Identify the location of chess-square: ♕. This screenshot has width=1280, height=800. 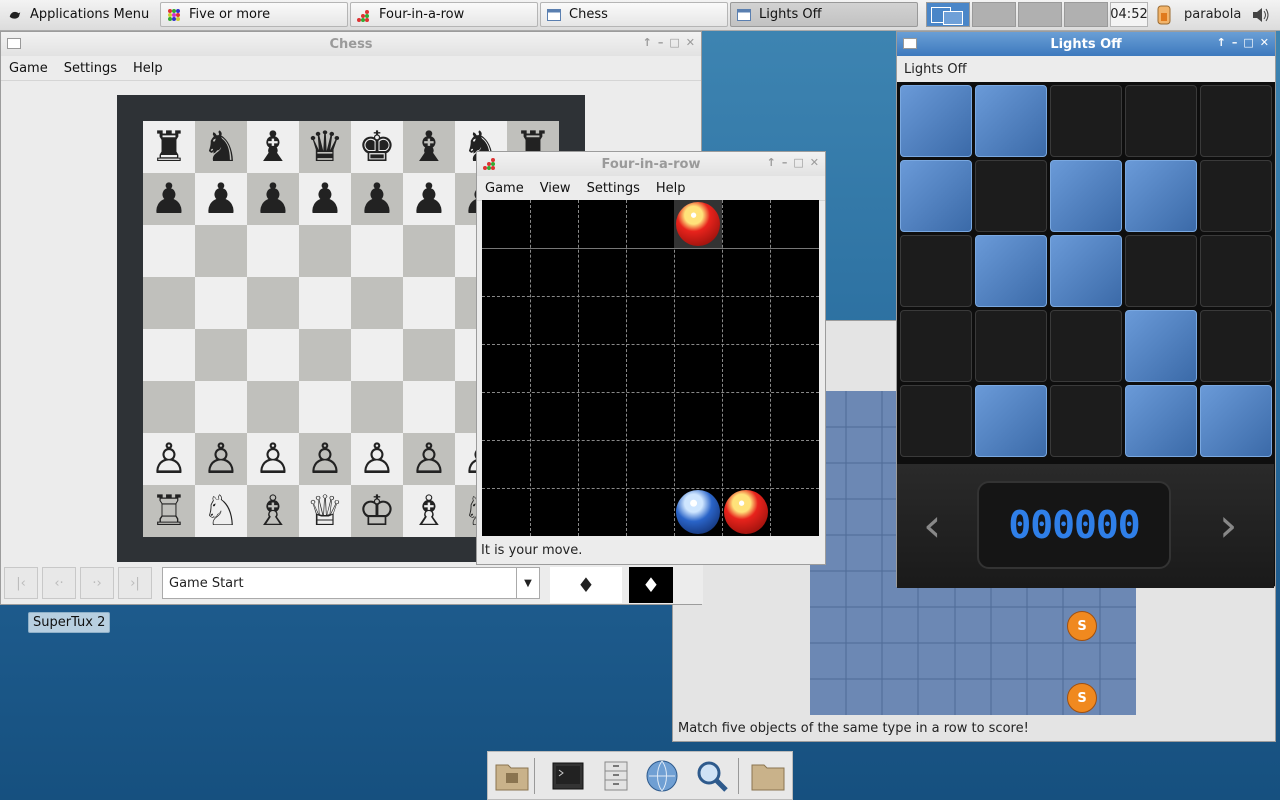
(325, 511).